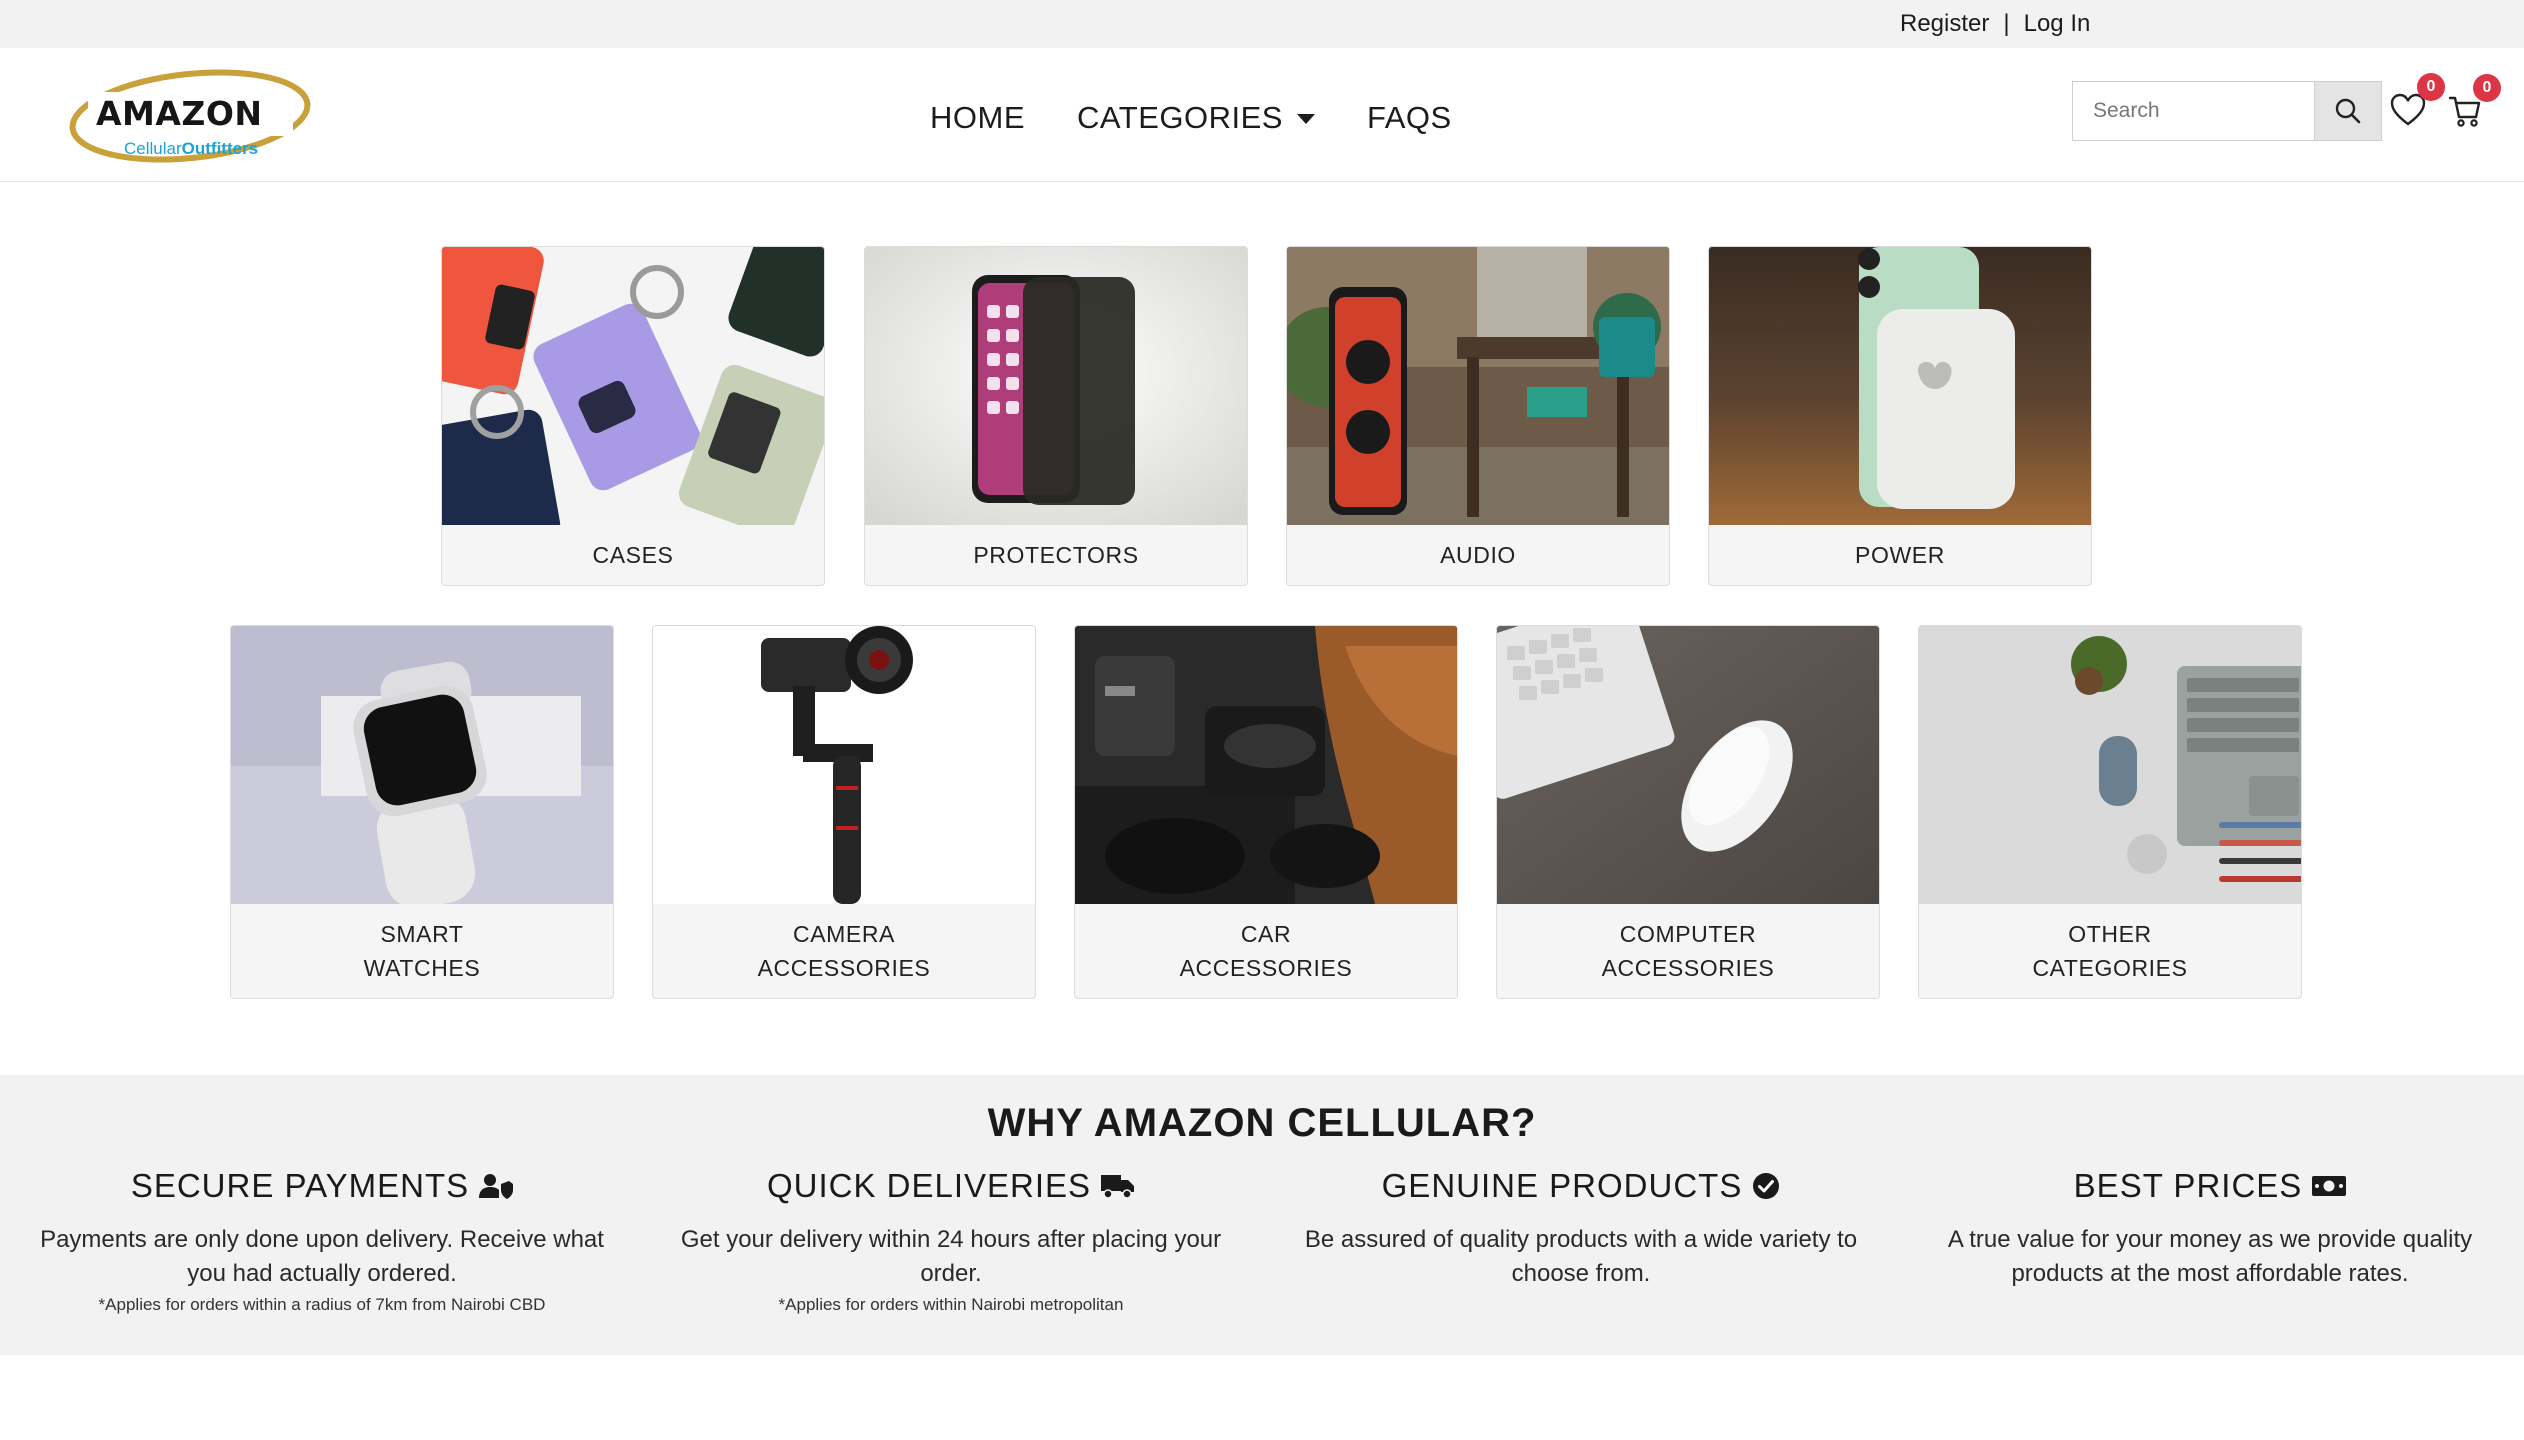  Describe the element at coordinates (1266, 765) in the screenshot. I see `category-image-car-accessories` at that location.